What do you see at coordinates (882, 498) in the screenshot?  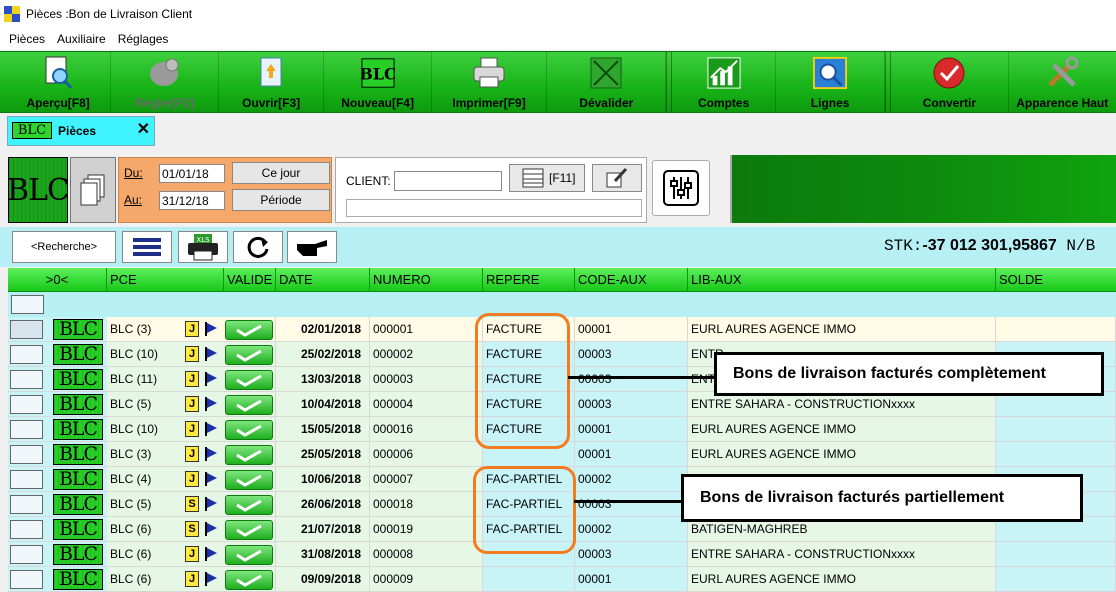 I see `annotation-partial: Bons de livraison facturés partiellement` at bounding box center [882, 498].